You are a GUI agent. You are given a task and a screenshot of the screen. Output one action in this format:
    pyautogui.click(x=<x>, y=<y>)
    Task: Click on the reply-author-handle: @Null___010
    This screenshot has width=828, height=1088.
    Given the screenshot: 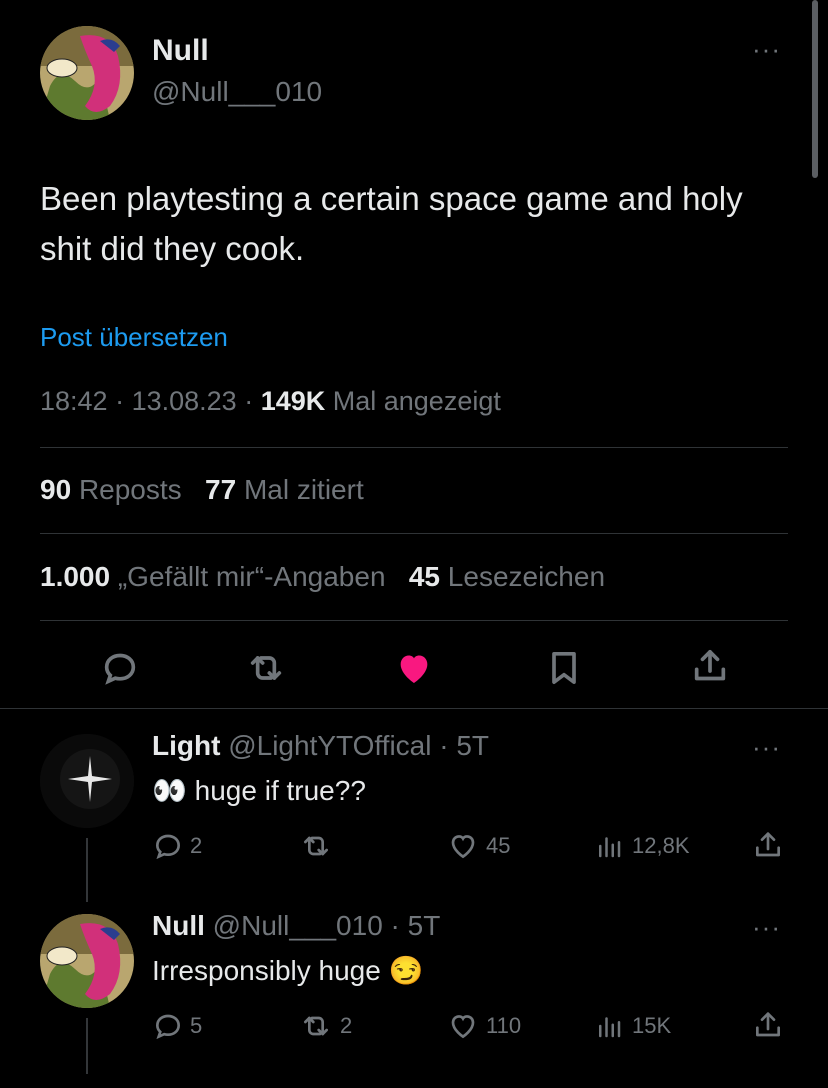 What is the action you would take?
    pyautogui.click(x=298, y=925)
    